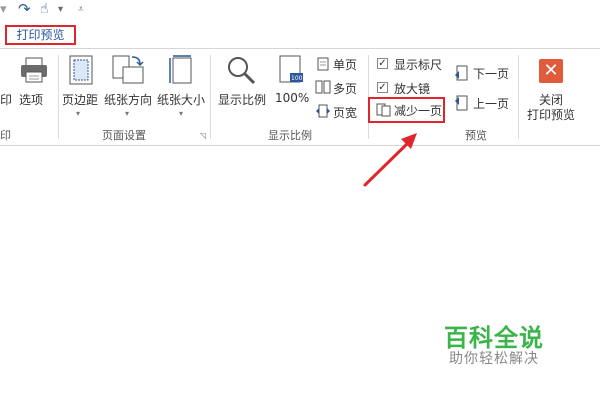  Describe the element at coordinates (491, 103) in the screenshot. I see `prev-page-button: 上一页` at that location.